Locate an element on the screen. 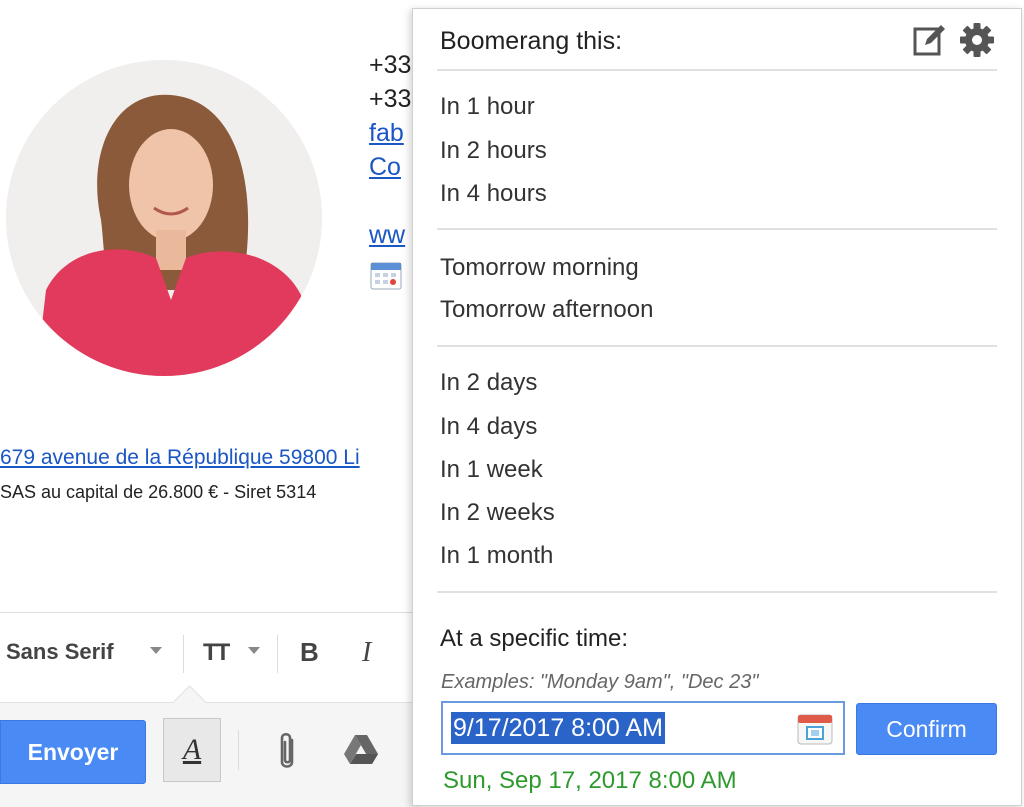 This screenshot has width=1024, height=807. option-in-2-days: In 2 days is located at coordinates (488, 383).